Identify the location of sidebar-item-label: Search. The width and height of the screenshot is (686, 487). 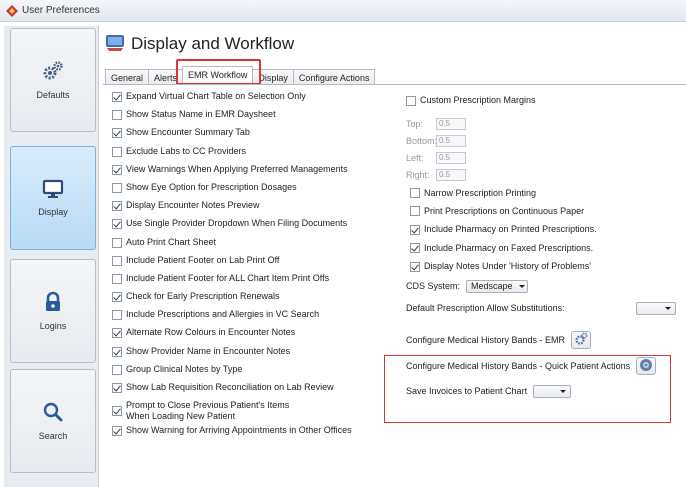
(53, 436).